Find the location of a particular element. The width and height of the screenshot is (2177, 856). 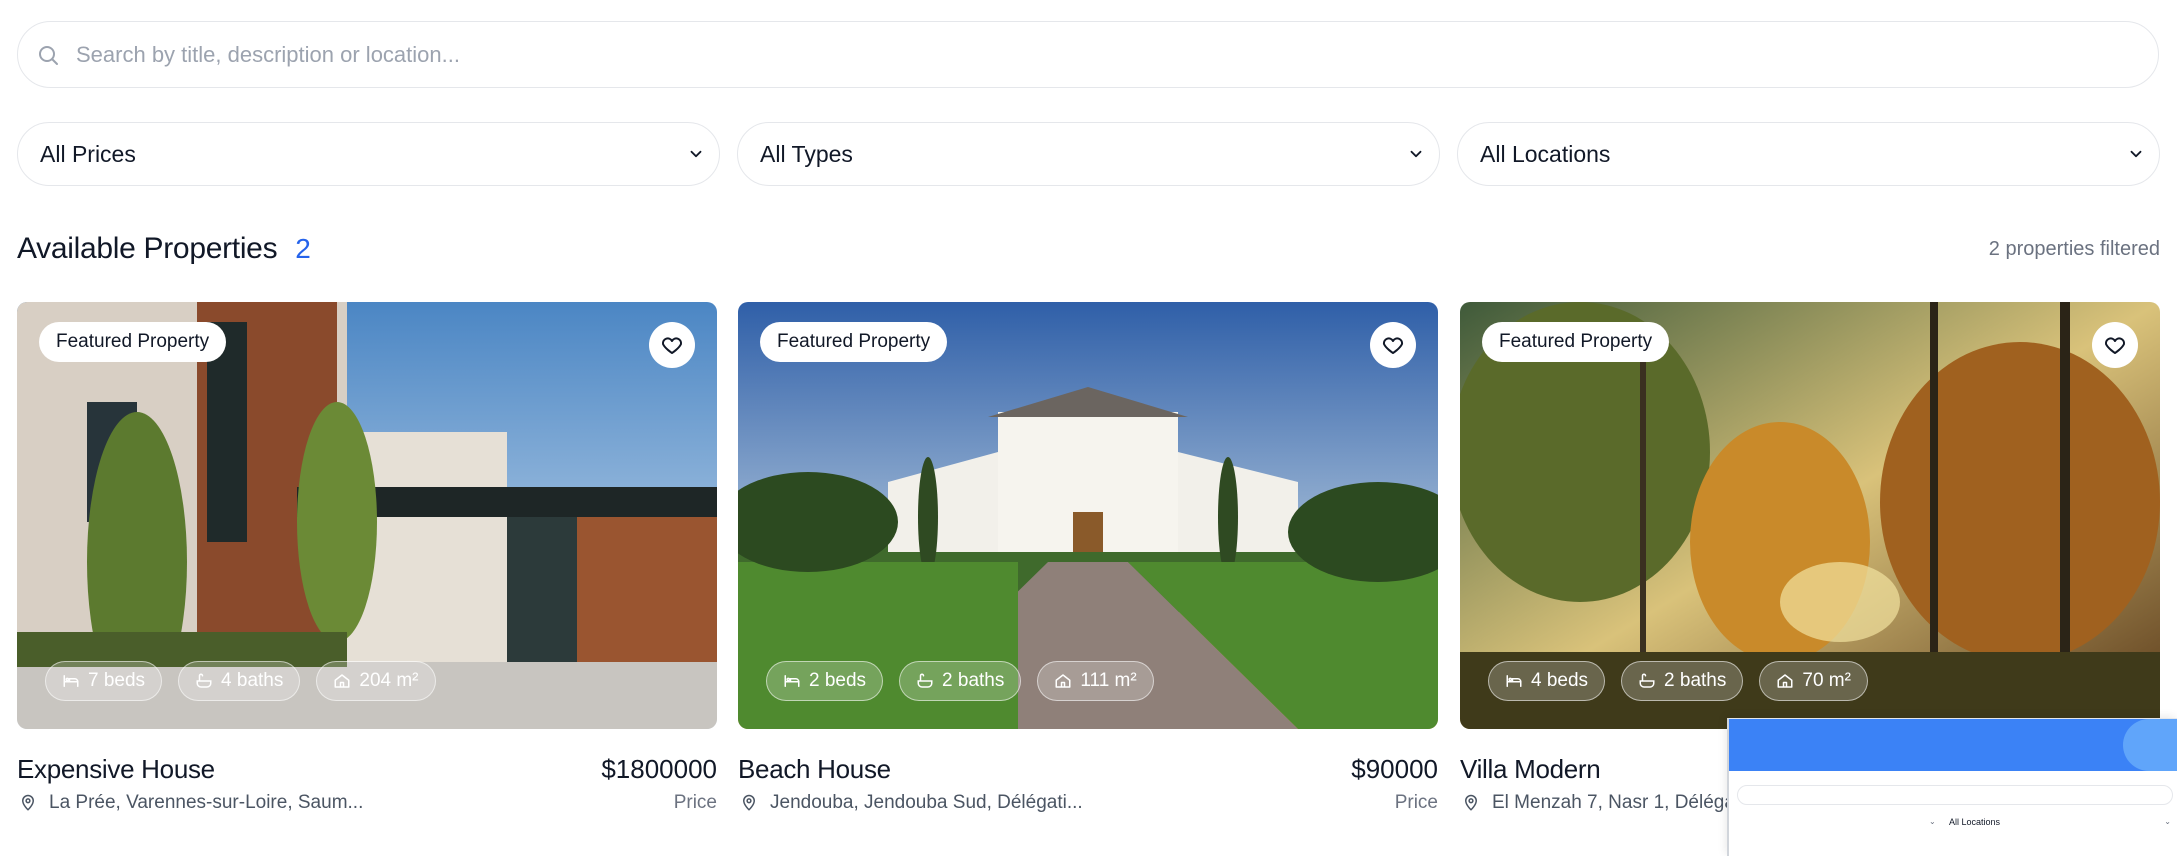

search-icon is located at coordinates (48, 55).